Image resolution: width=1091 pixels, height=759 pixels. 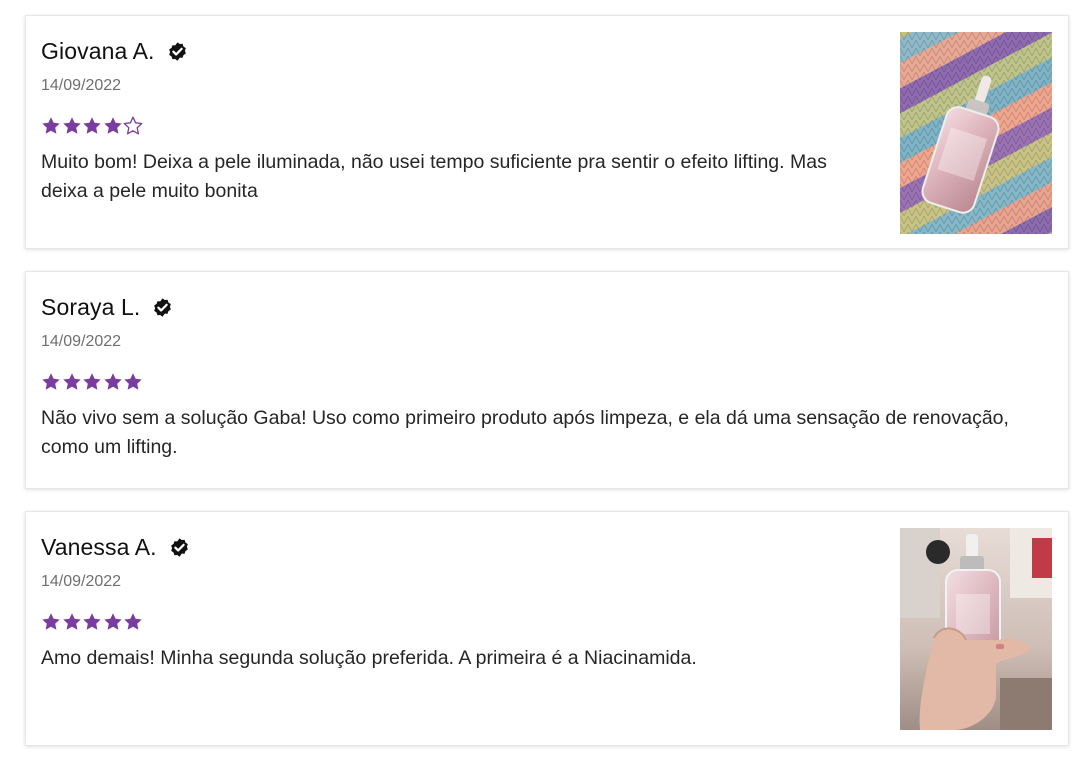 What do you see at coordinates (98, 50) in the screenshot?
I see `reviewer-name: Giovana A.` at bounding box center [98, 50].